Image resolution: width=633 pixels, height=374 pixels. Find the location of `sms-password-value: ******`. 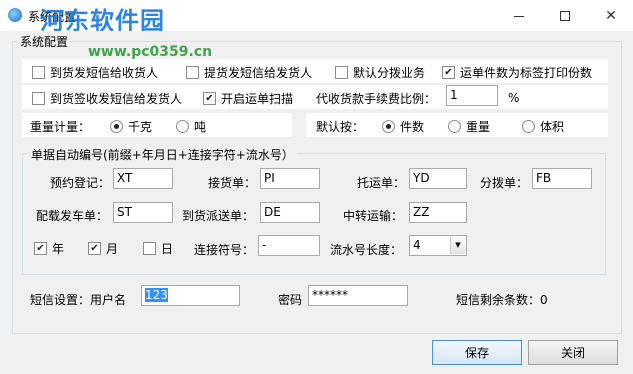

sms-password-value: ****** is located at coordinates (330, 295).